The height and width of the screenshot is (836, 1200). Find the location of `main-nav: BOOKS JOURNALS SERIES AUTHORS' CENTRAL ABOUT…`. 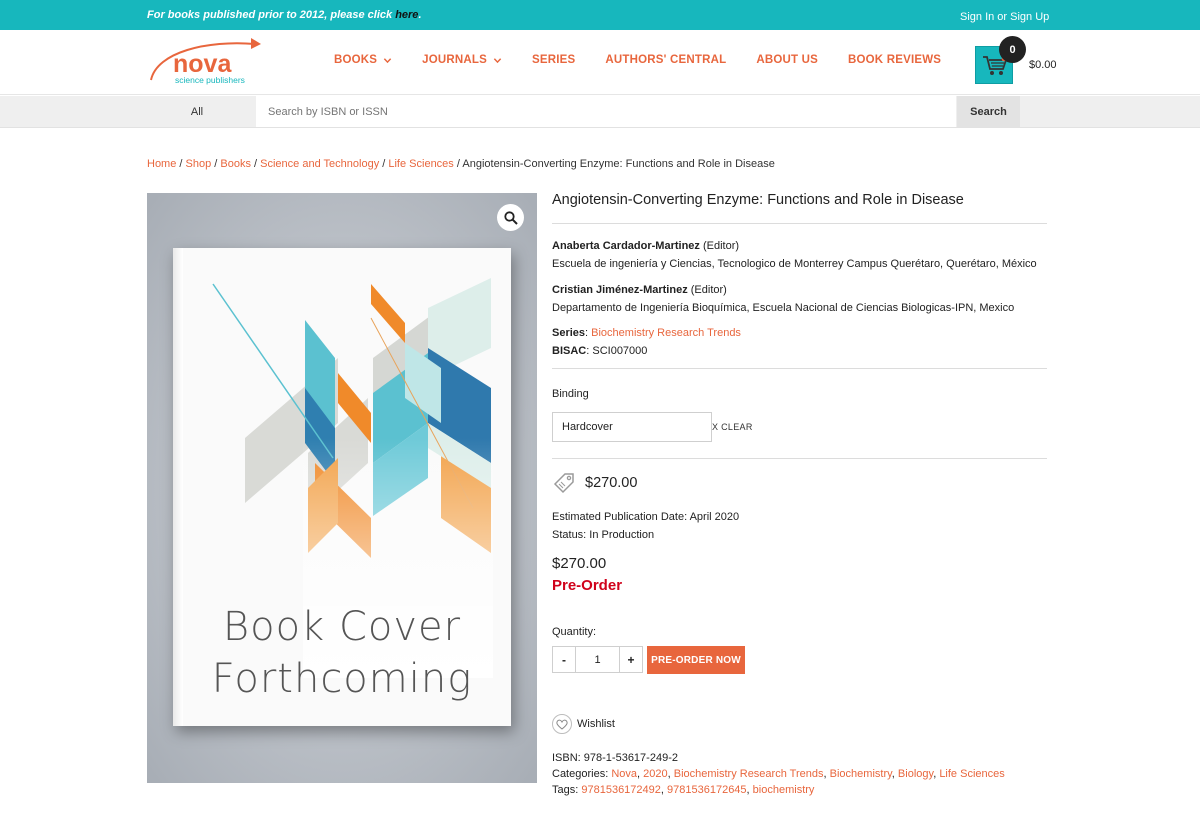

main-nav: BOOKS JOURNALS SERIES AUTHORS' CENTRAL ABOUT… is located at coordinates (652, 60).